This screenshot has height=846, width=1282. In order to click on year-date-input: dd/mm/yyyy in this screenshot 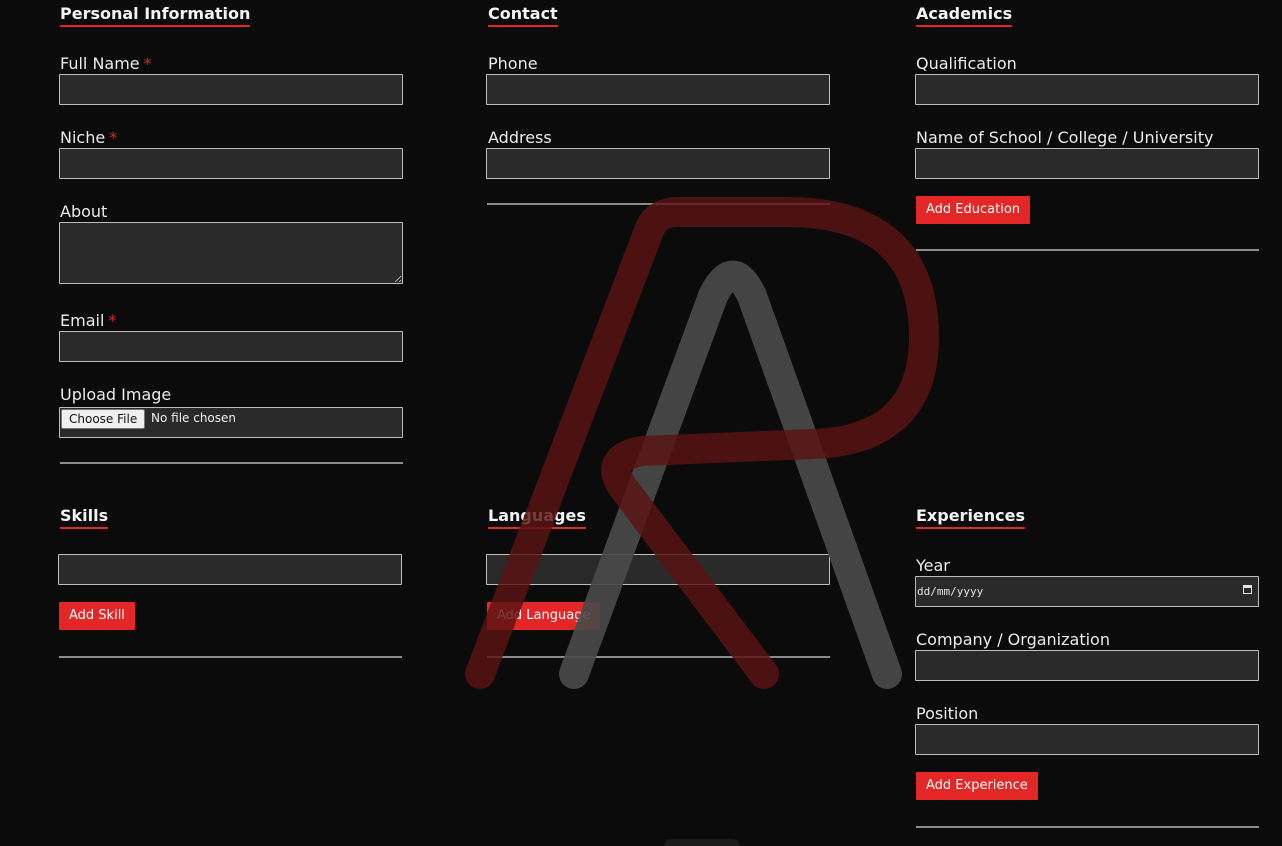, I will do `click(1087, 591)`.